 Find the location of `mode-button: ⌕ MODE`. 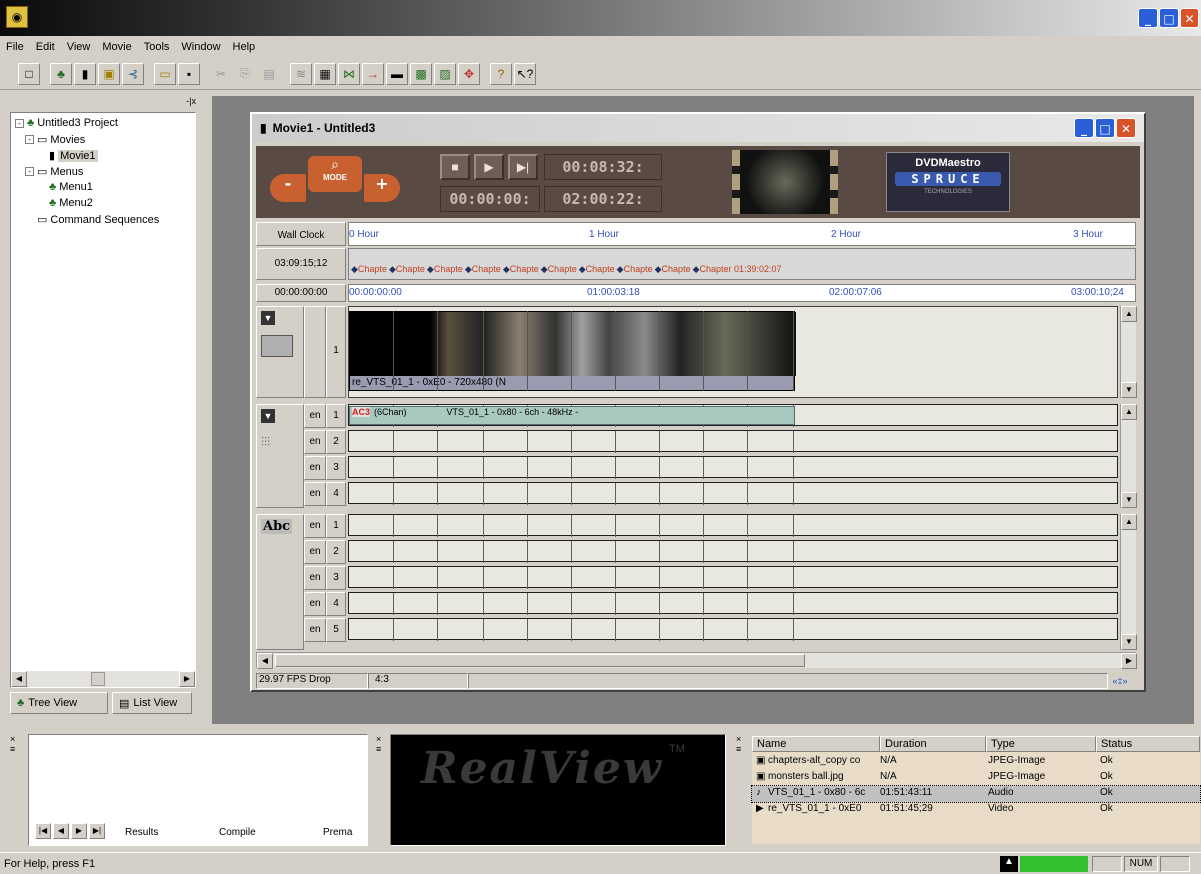

mode-button: ⌕ MODE is located at coordinates (335, 174).